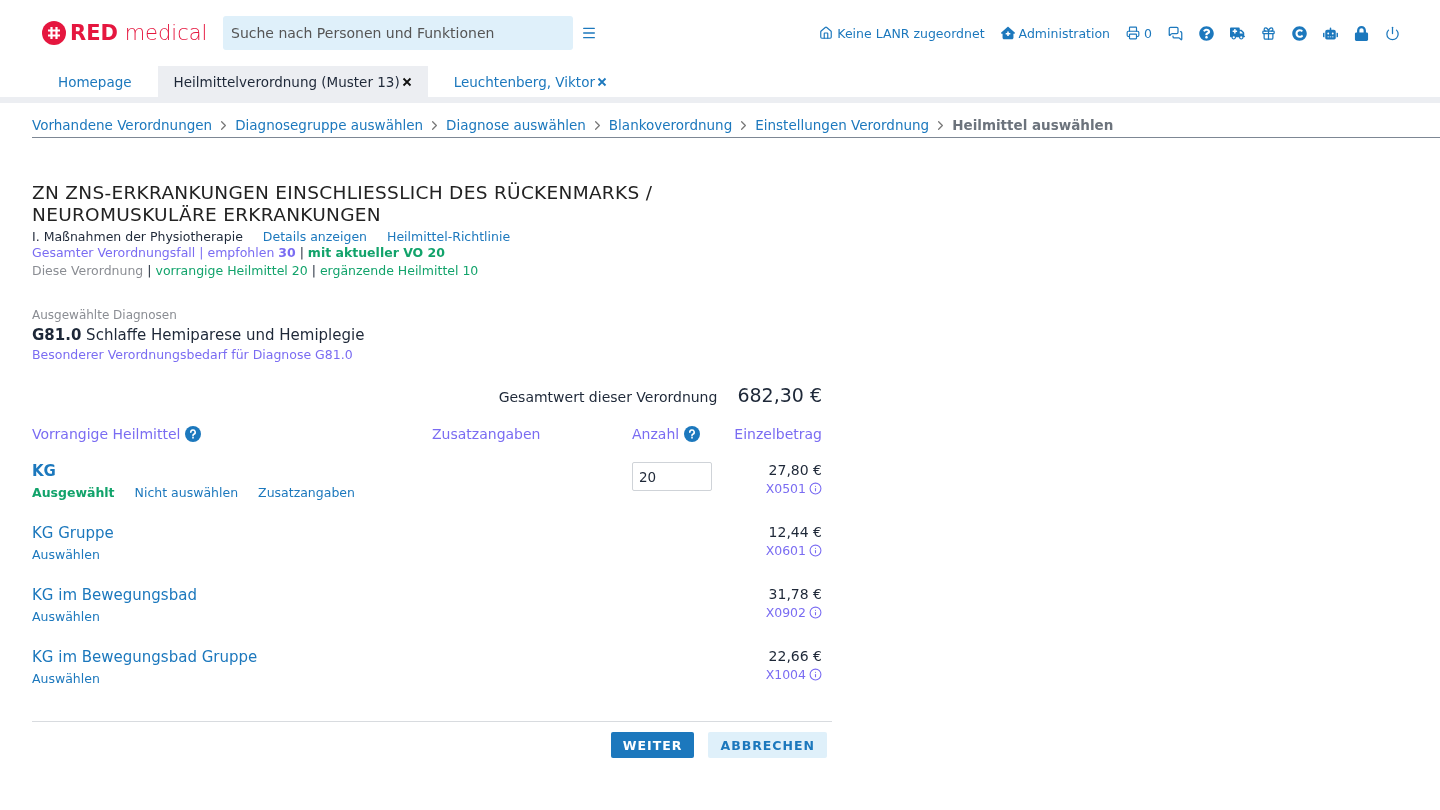  I want to click on action-link: Nicht auswählen, so click(186, 492).